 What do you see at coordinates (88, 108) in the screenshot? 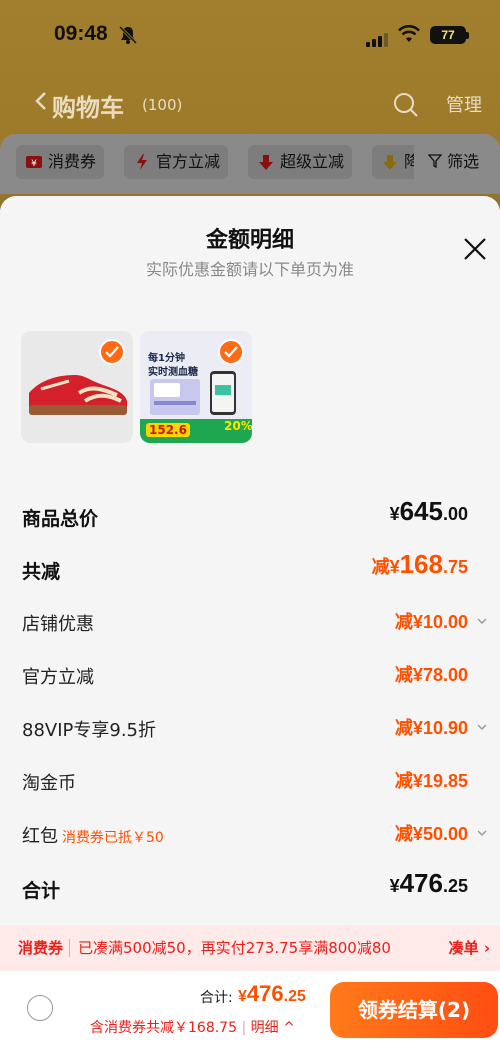
I see `cart-title: 购物车` at bounding box center [88, 108].